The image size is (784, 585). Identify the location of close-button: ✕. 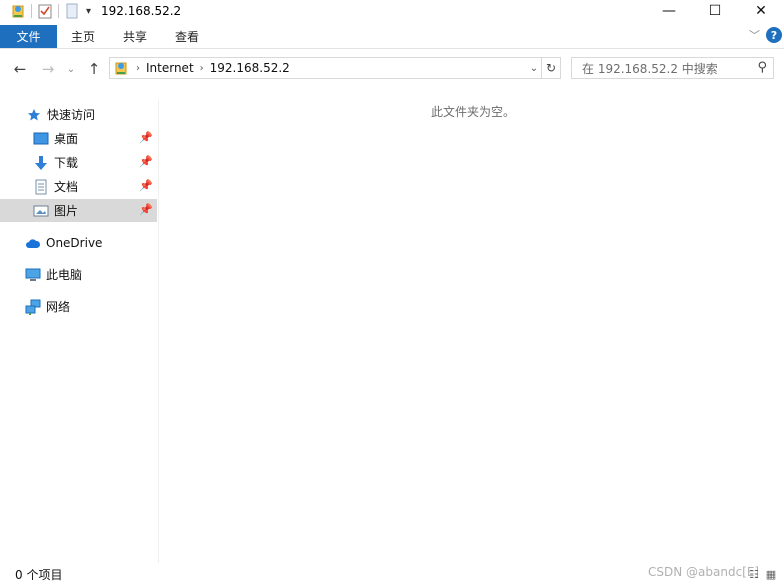
(761, 11).